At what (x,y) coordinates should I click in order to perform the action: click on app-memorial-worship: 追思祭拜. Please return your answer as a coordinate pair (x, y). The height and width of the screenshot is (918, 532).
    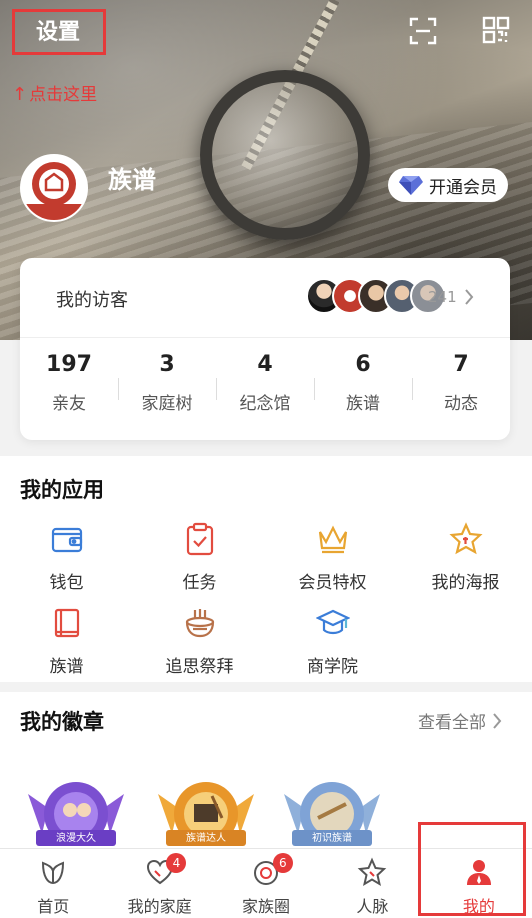
    Looking at the image, I should click on (199, 641).